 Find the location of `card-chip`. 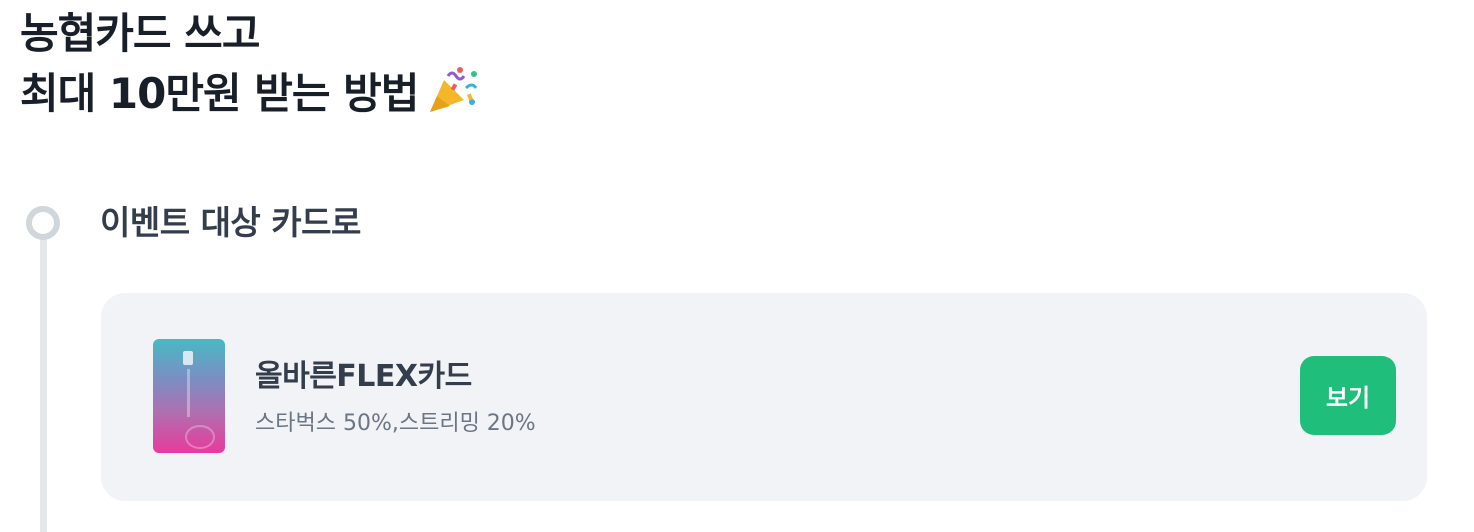

card-chip is located at coordinates (188, 358).